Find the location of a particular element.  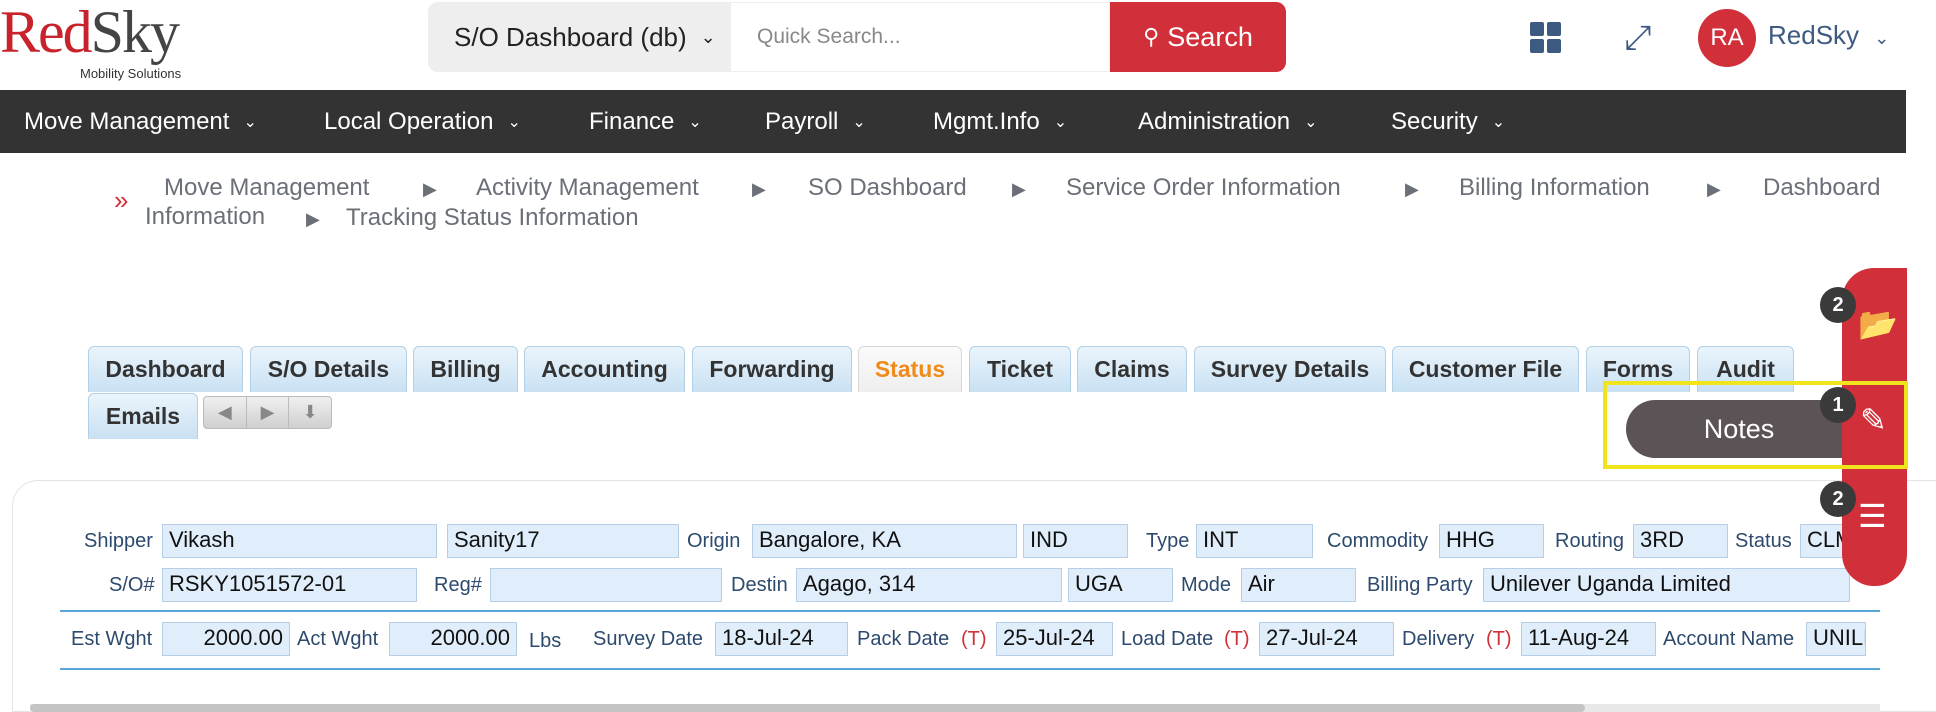

tab-survey-details: Survey Details is located at coordinates (1290, 369).